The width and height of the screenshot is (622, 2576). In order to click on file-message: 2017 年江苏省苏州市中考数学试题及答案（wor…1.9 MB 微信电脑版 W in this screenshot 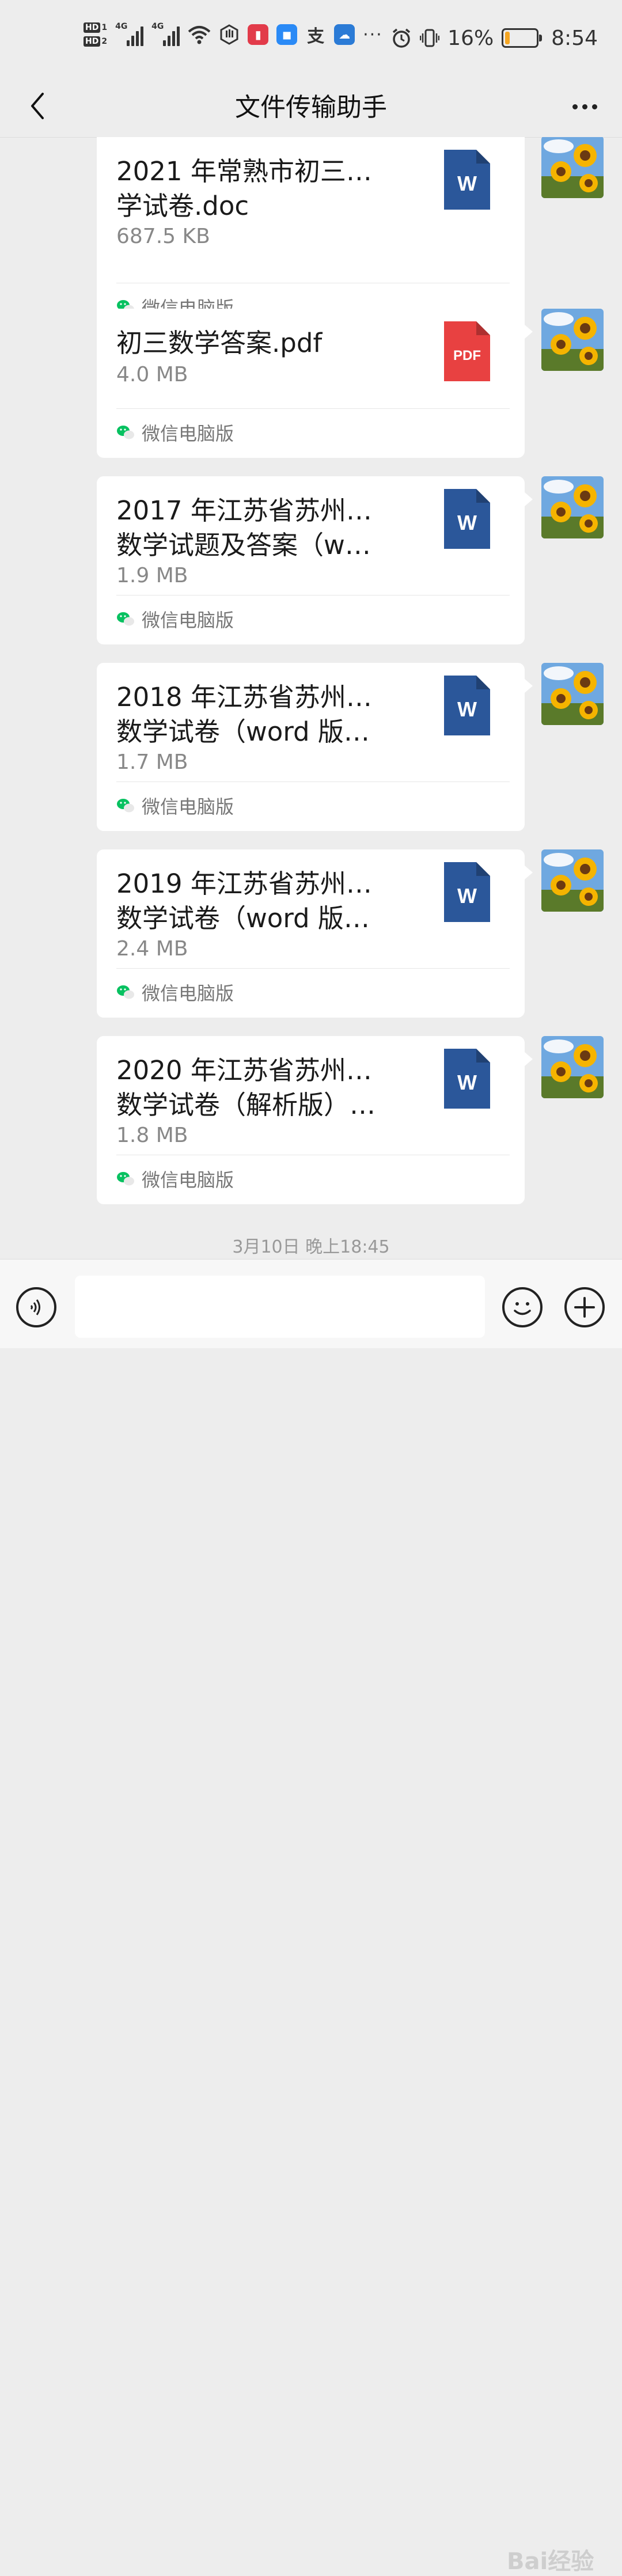, I will do `click(315, 560)`.